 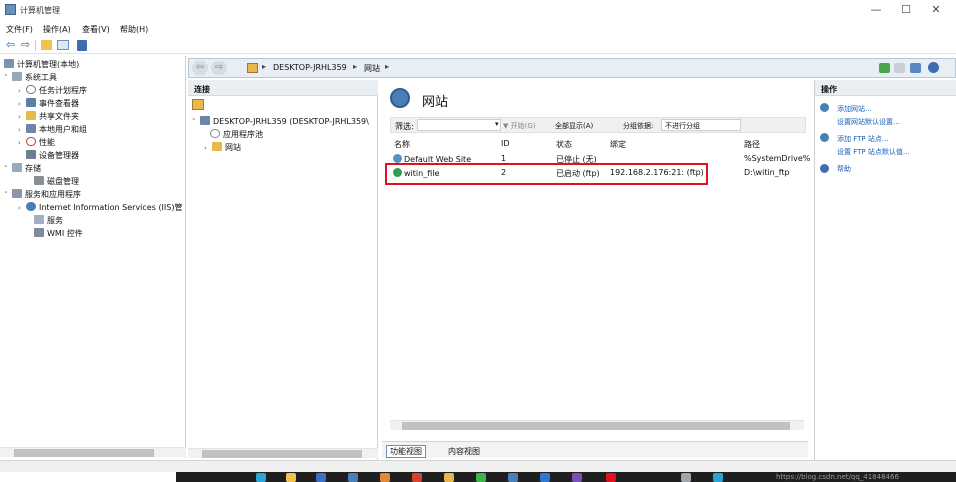 What do you see at coordinates (504, 158) in the screenshot?
I see `cell-id: 1` at bounding box center [504, 158].